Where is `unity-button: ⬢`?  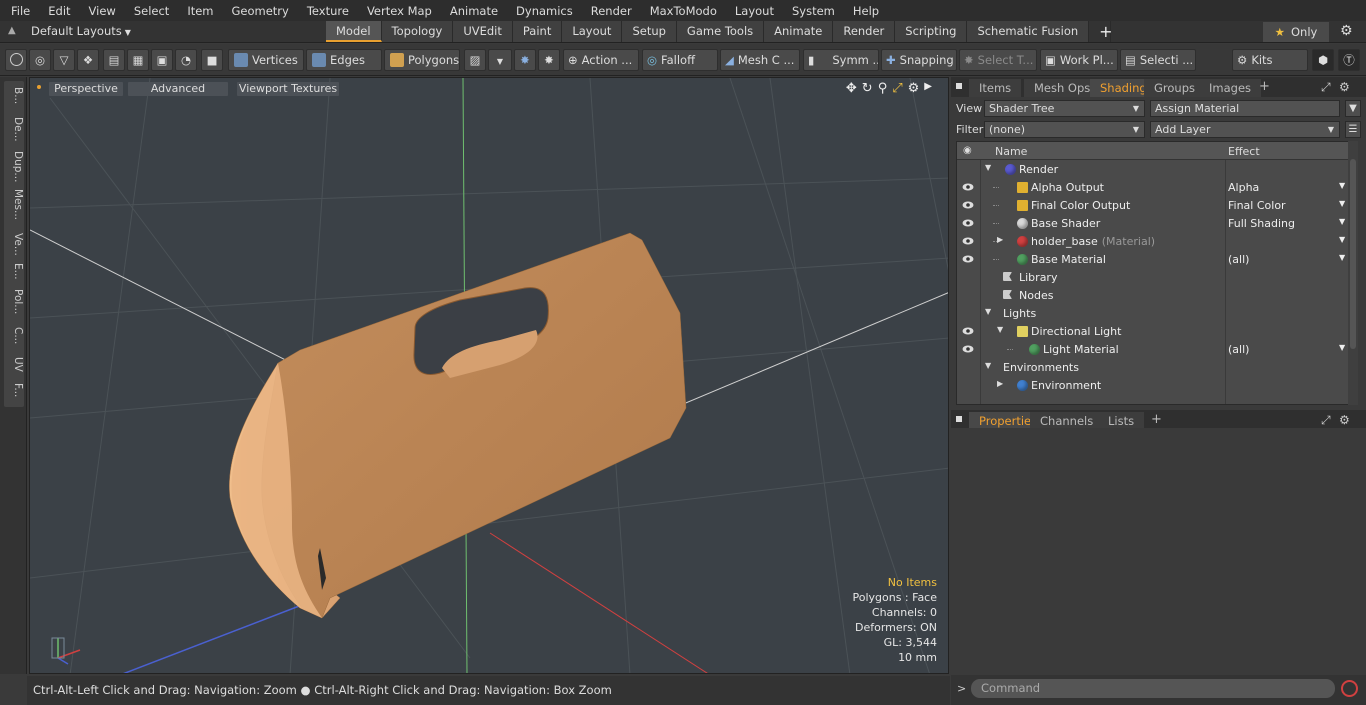 unity-button: ⬢ is located at coordinates (1323, 60).